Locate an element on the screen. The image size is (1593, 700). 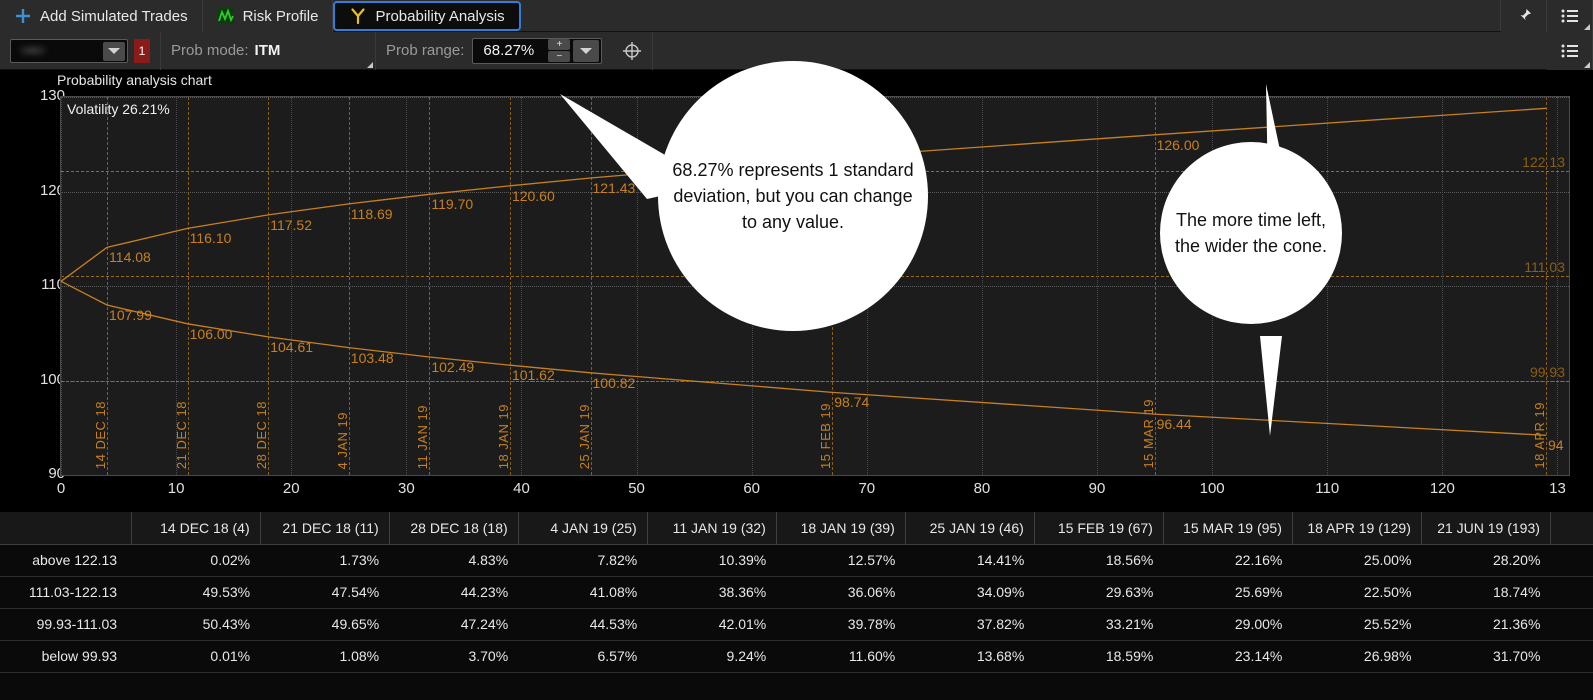
x-axis-tick: 40 is located at coordinates (521, 488).